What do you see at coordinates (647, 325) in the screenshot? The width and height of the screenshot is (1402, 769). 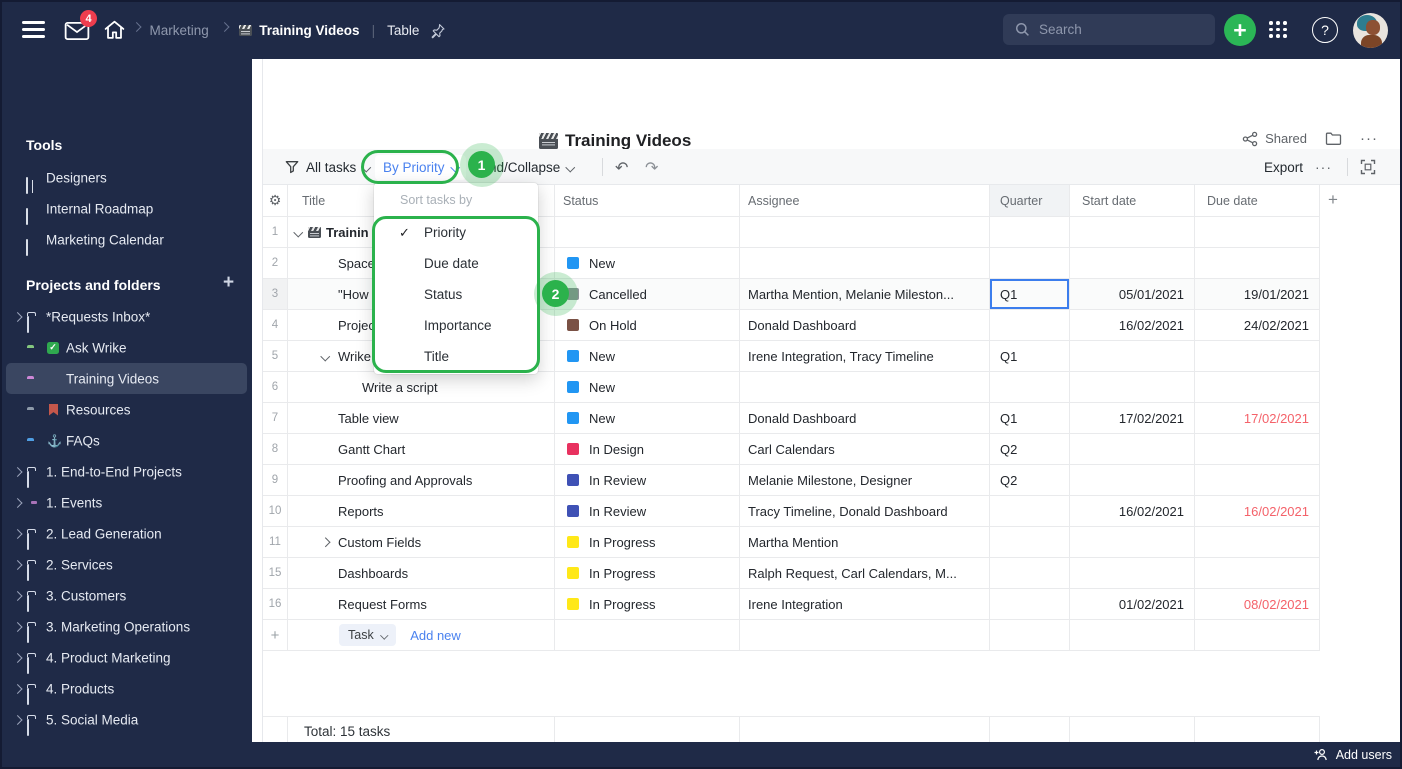 I see `status-cell: On Hold` at bounding box center [647, 325].